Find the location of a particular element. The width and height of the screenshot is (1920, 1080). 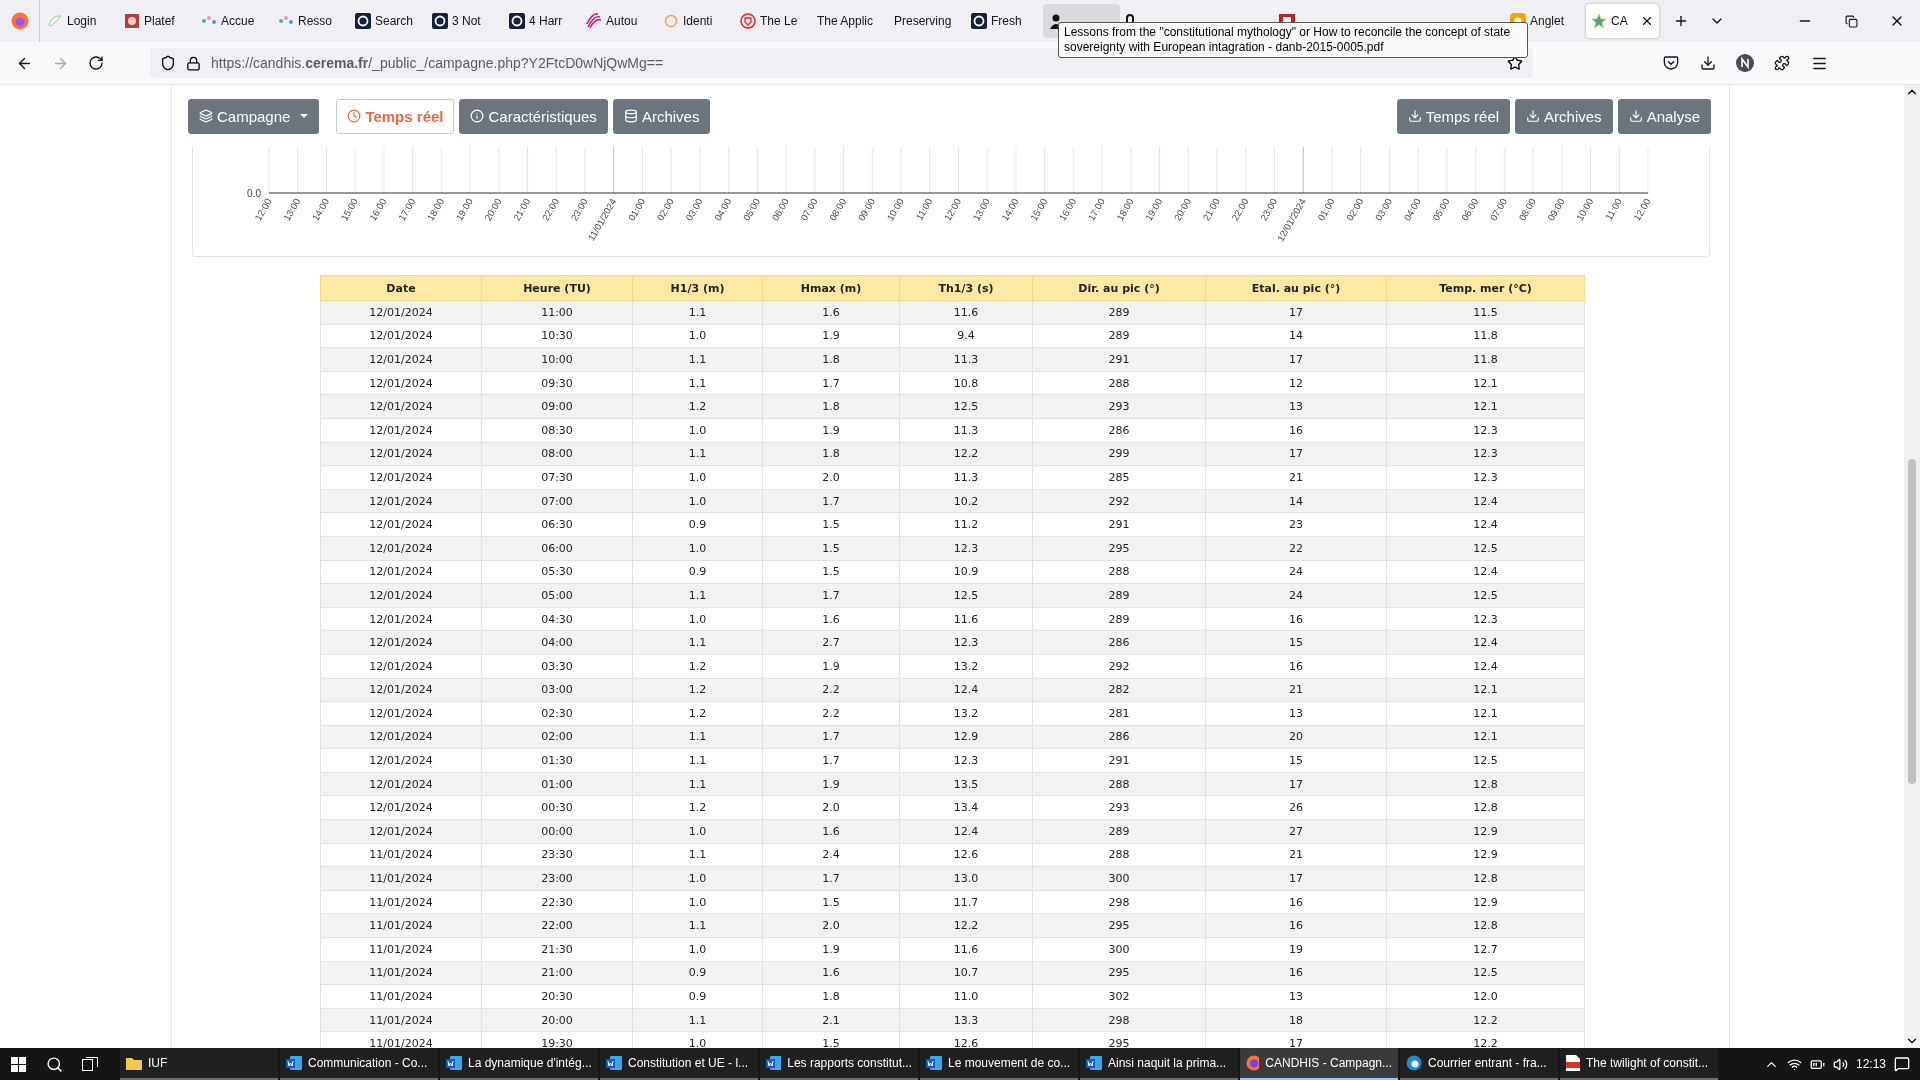

table-cell: 02:00 is located at coordinates (557, 737).